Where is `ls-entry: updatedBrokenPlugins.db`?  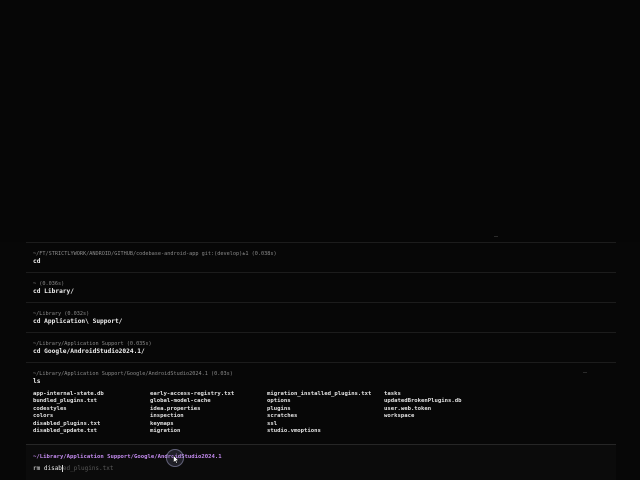 ls-entry: updatedBrokenPlugins.db is located at coordinates (423, 401).